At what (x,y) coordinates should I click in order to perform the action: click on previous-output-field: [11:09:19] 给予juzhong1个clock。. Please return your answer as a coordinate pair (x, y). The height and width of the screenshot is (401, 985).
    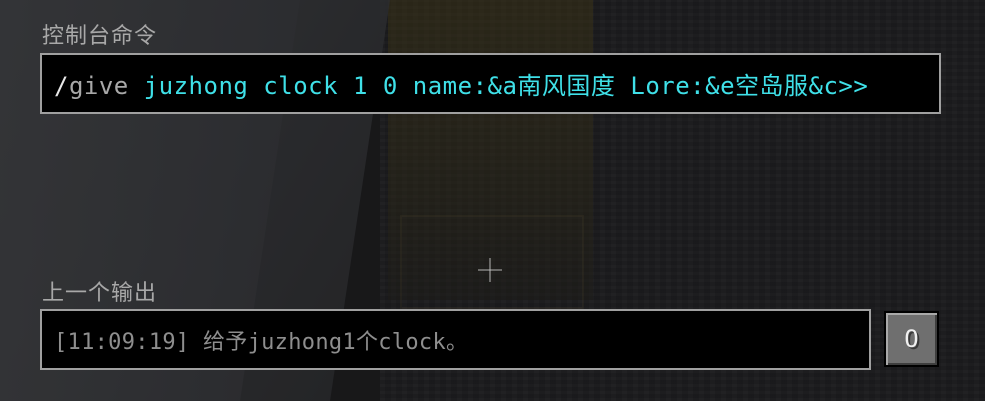
    Looking at the image, I should click on (455, 339).